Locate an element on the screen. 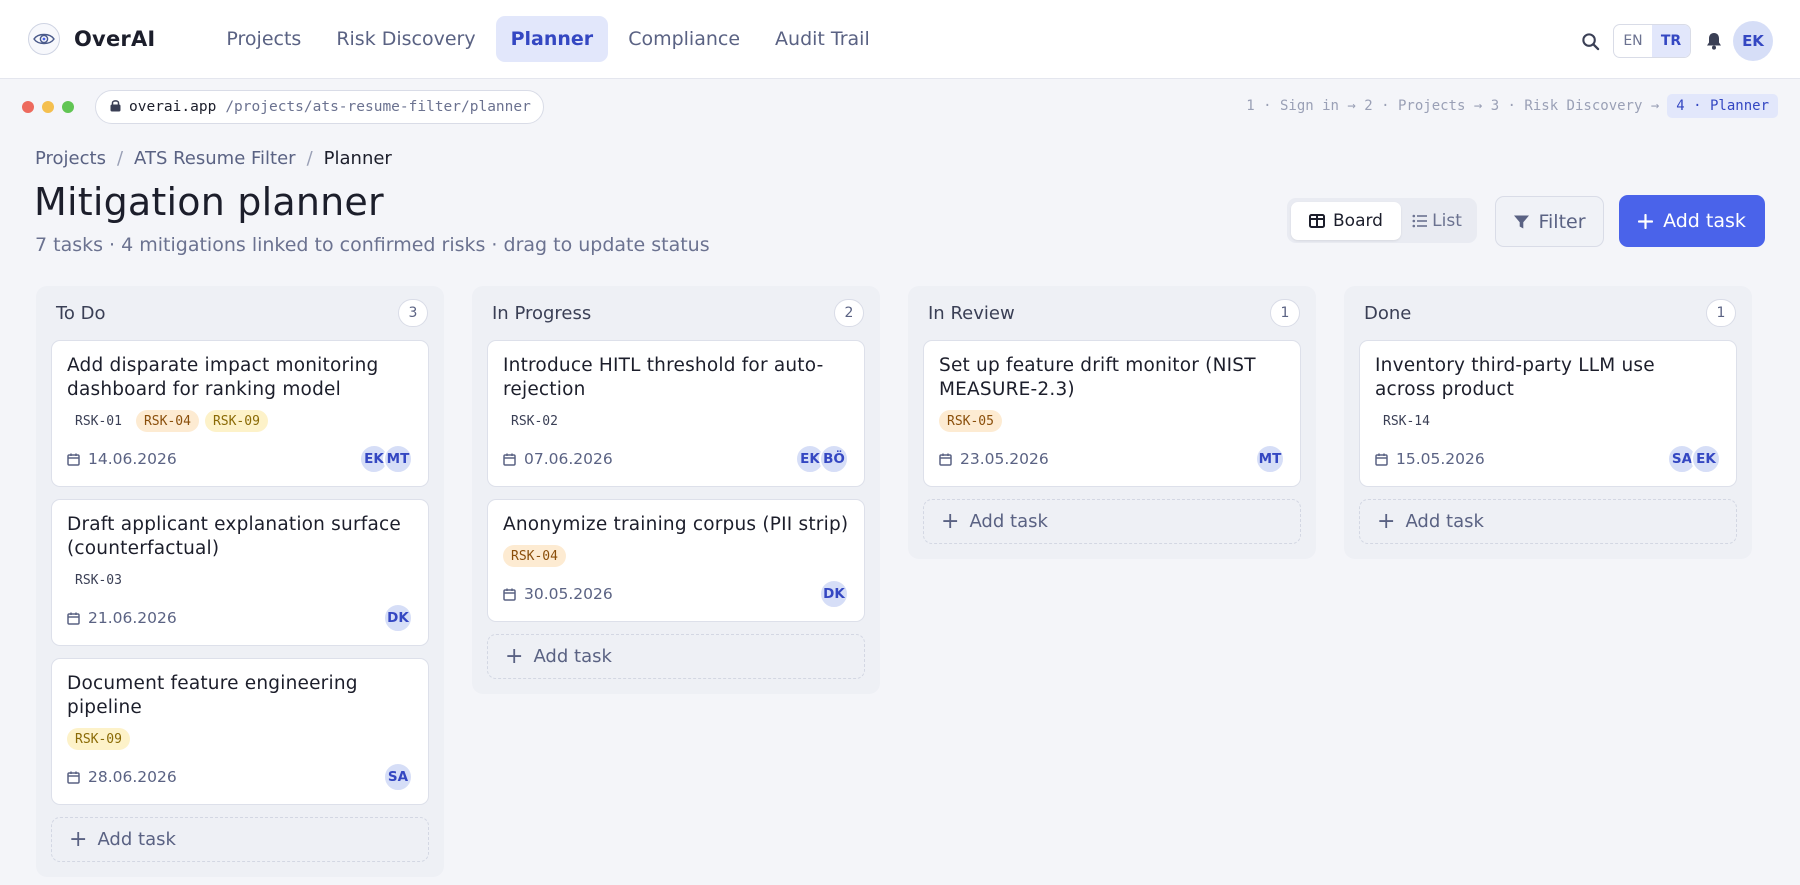 Image resolution: width=1800 pixels, height=885 pixels. maximize-window-dot is located at coordinates (68, 107).